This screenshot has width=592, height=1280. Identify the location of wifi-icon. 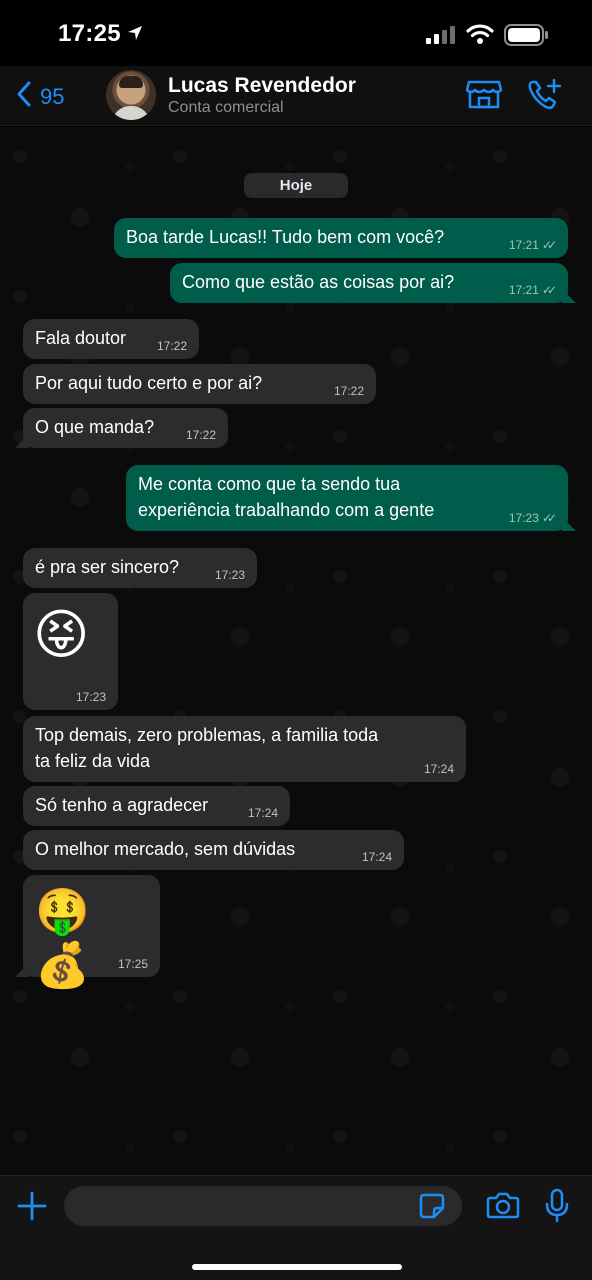
(480, 36).